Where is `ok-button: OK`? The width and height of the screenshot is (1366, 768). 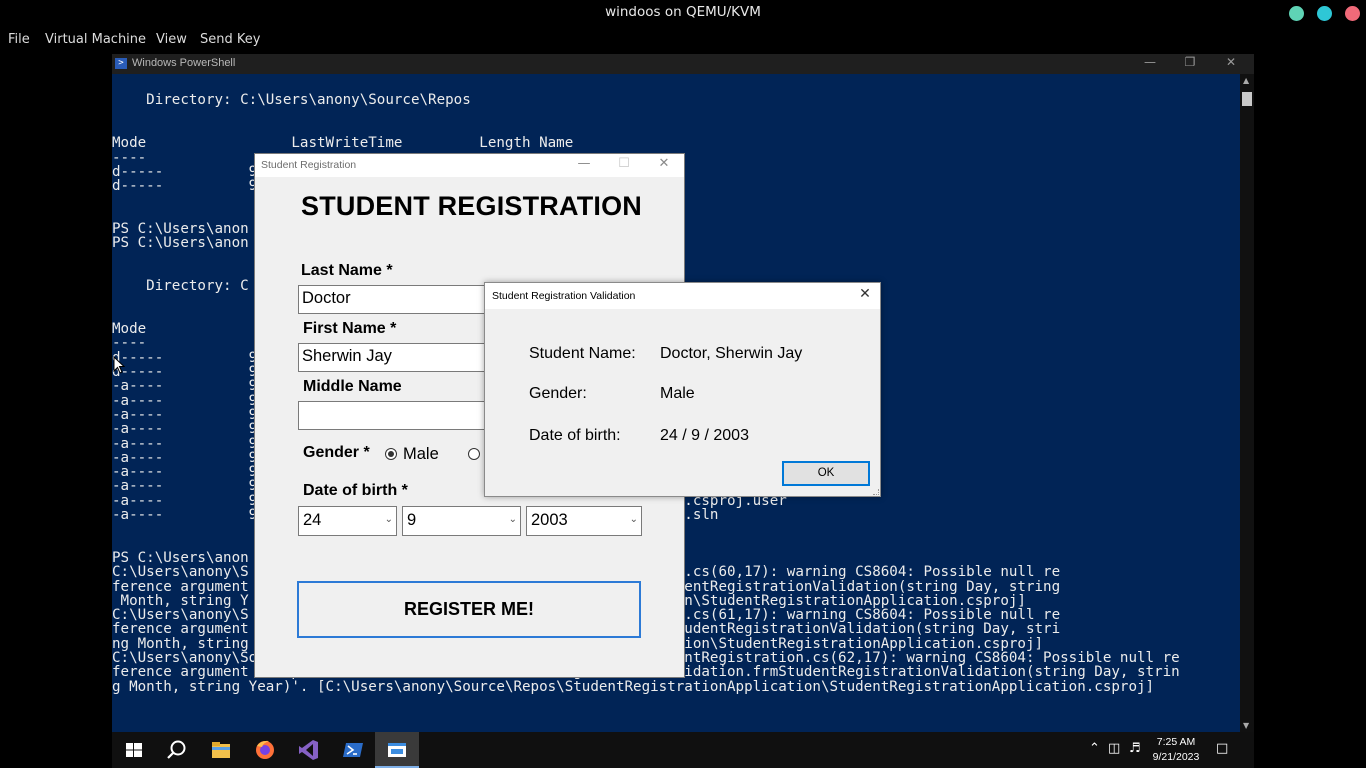 ok-button: OK is located at coordinates (826, 473).